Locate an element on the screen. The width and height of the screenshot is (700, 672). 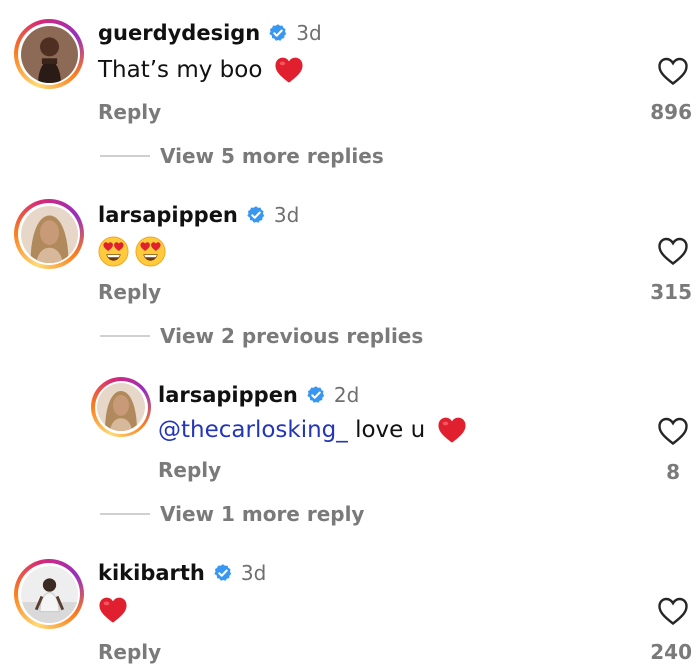
timestamp: 2d is located at coordinates (346, 395).